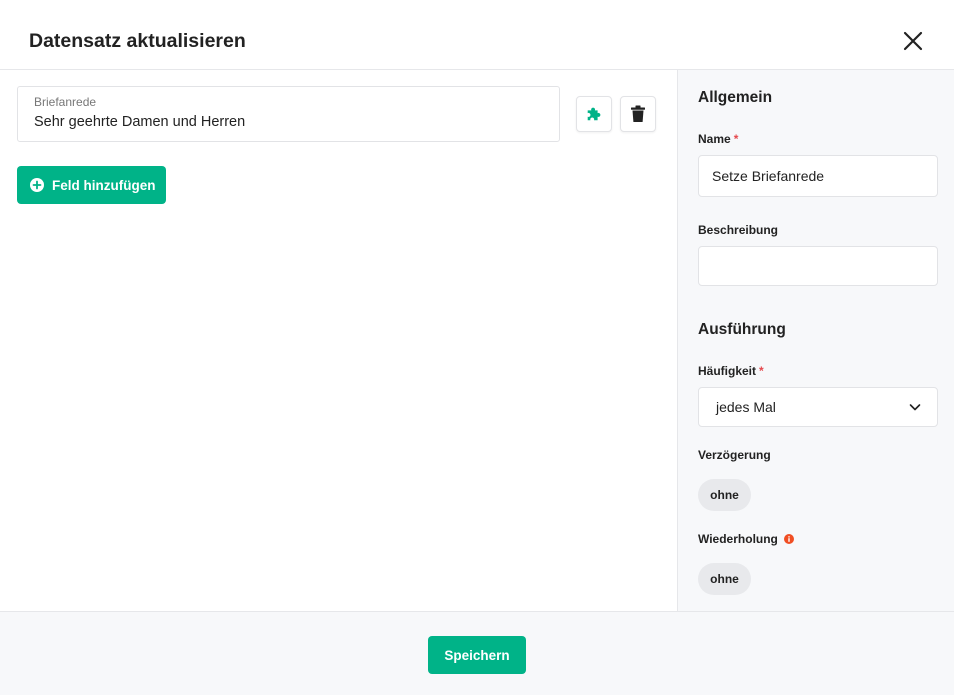 This screenshot has width=954, height=695. What do you see at coordinates (818, 266) in the screenshot?
I see `description-input` at bounding box center [818, 266].